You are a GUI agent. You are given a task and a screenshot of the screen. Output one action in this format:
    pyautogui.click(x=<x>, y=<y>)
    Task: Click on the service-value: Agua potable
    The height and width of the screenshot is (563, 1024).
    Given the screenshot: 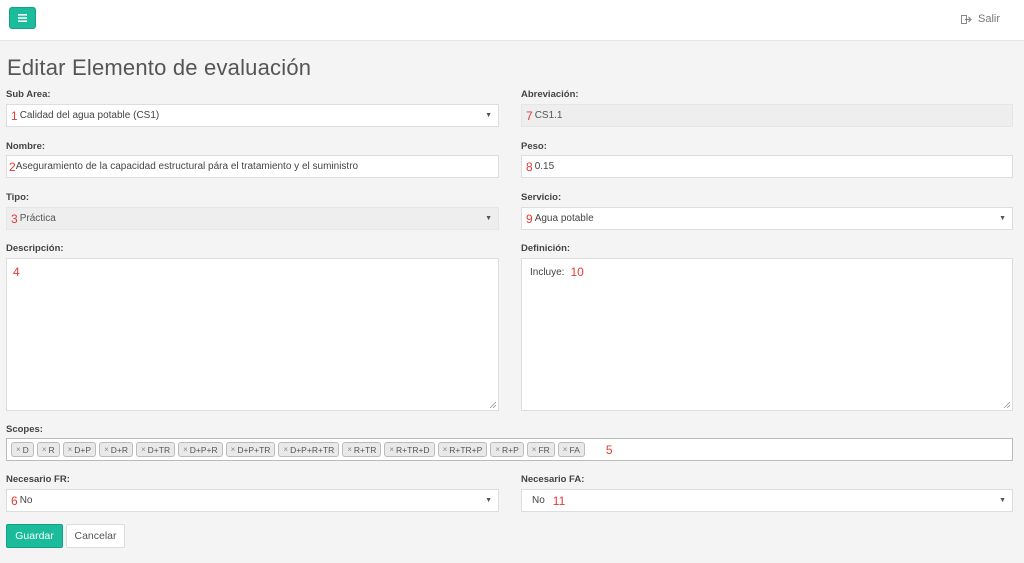 What is the action you would take?
    pyautogui.click(x=564, y=218)
    